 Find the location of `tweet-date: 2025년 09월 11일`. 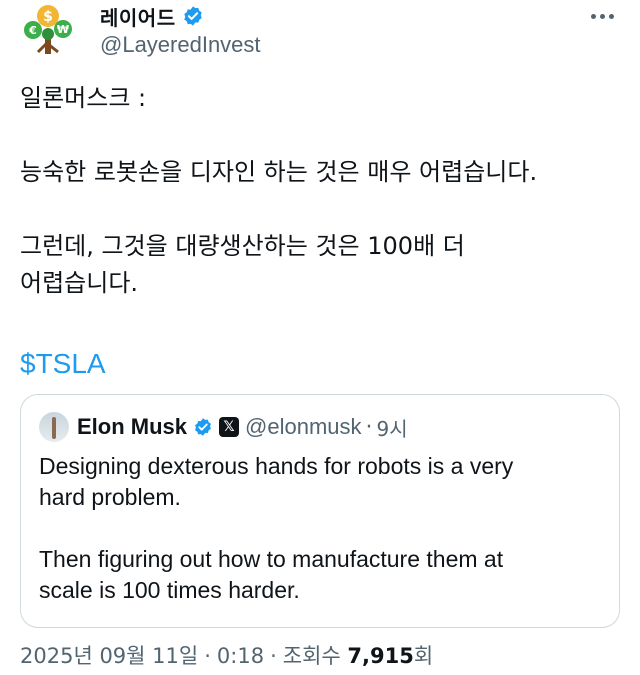

tweet-date: 2025년 09월 11일 is located at coordinates (109, 656).